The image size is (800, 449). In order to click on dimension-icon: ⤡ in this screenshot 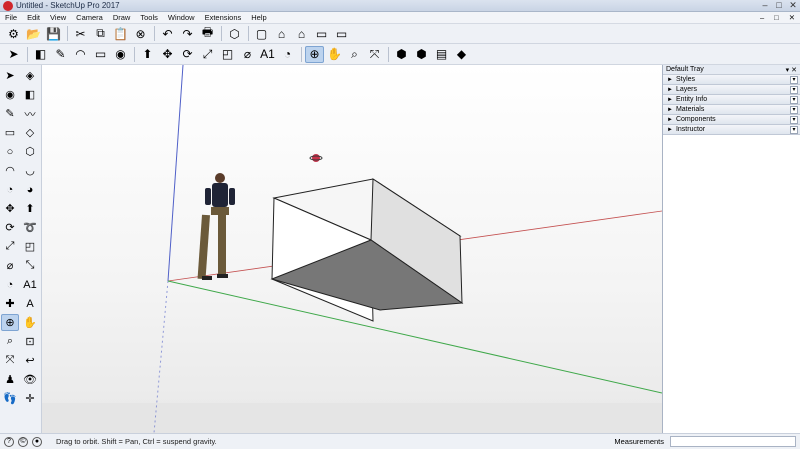, I will do `click(30, 265)`.